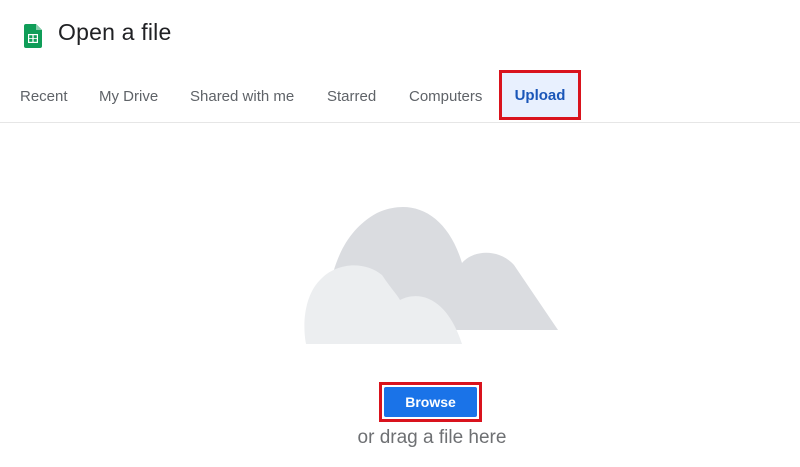  I want to click on tab-computers: Computers, so click(445, 96).